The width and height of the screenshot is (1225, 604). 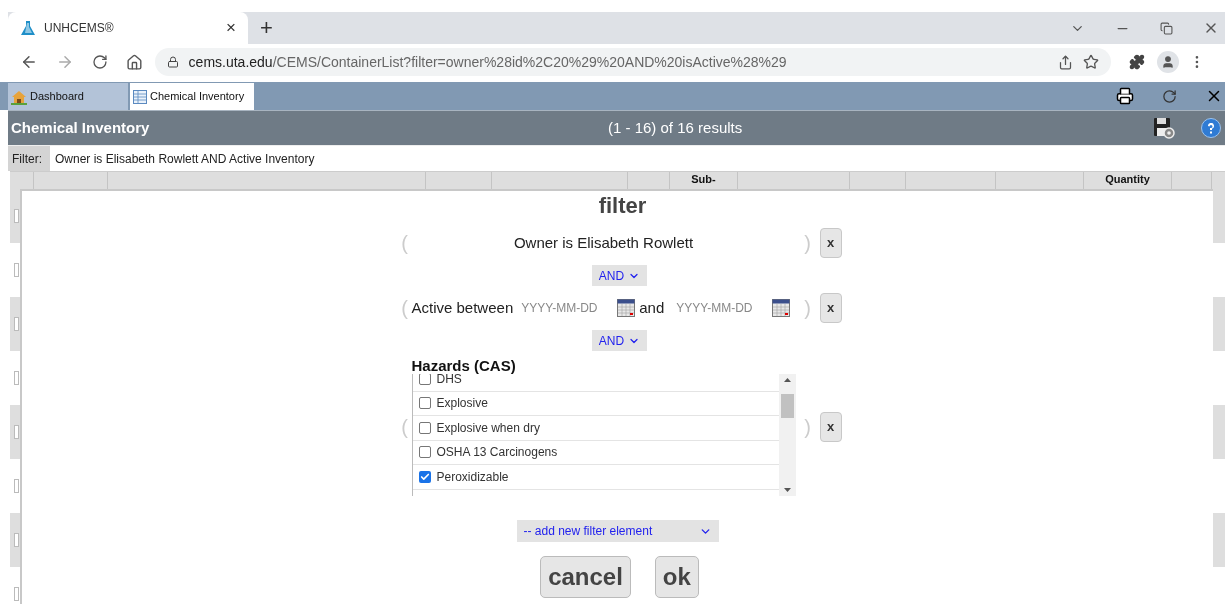 I want to click on browser-tab: UNHCEMS® ×, so click(x=128, y=28).